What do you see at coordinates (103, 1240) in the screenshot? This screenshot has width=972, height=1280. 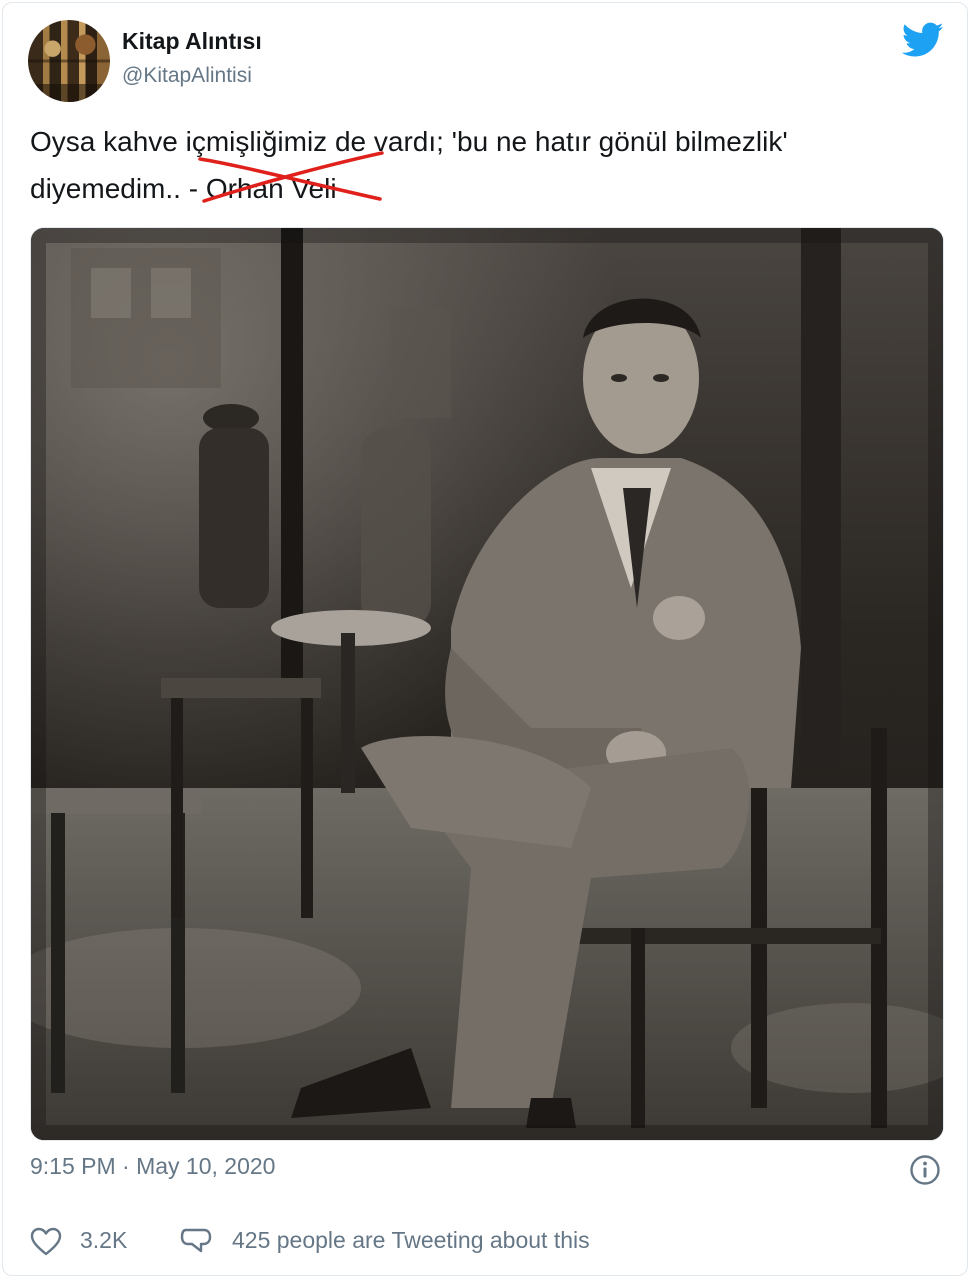 I see `like-count: 3.2K` at bounding box center [103, 1240].